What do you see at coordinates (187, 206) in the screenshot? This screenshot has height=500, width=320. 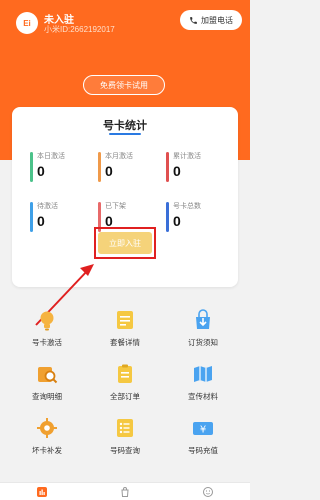 I see `stat-label: 号卡总数` at bounding box center [187, 206].